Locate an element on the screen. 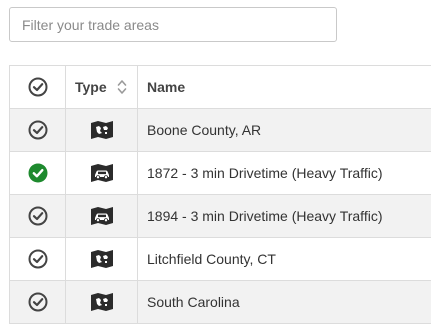  table-header-row: Type Name is located at coordinates (220, 87).